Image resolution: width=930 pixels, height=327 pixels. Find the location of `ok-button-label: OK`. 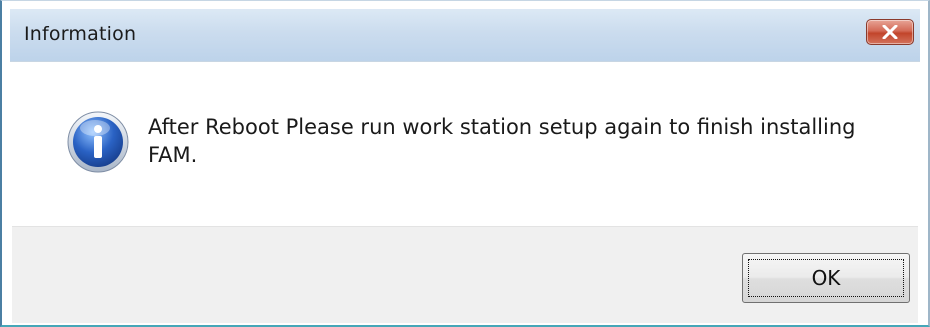

ok-button-label: OK is located at coordinates (826, 278).